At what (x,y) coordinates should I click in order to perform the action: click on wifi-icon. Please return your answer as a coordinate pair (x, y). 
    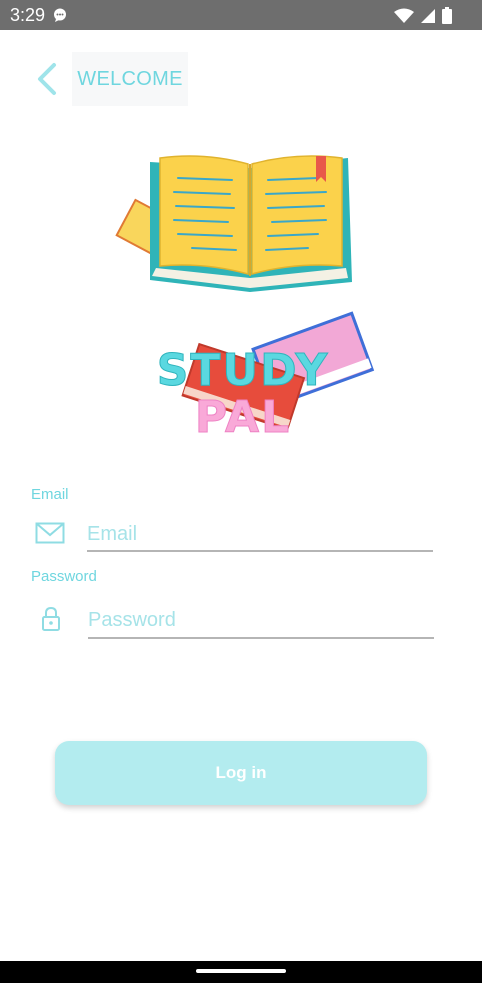
    Looking at the image, I should click on (404, 18).